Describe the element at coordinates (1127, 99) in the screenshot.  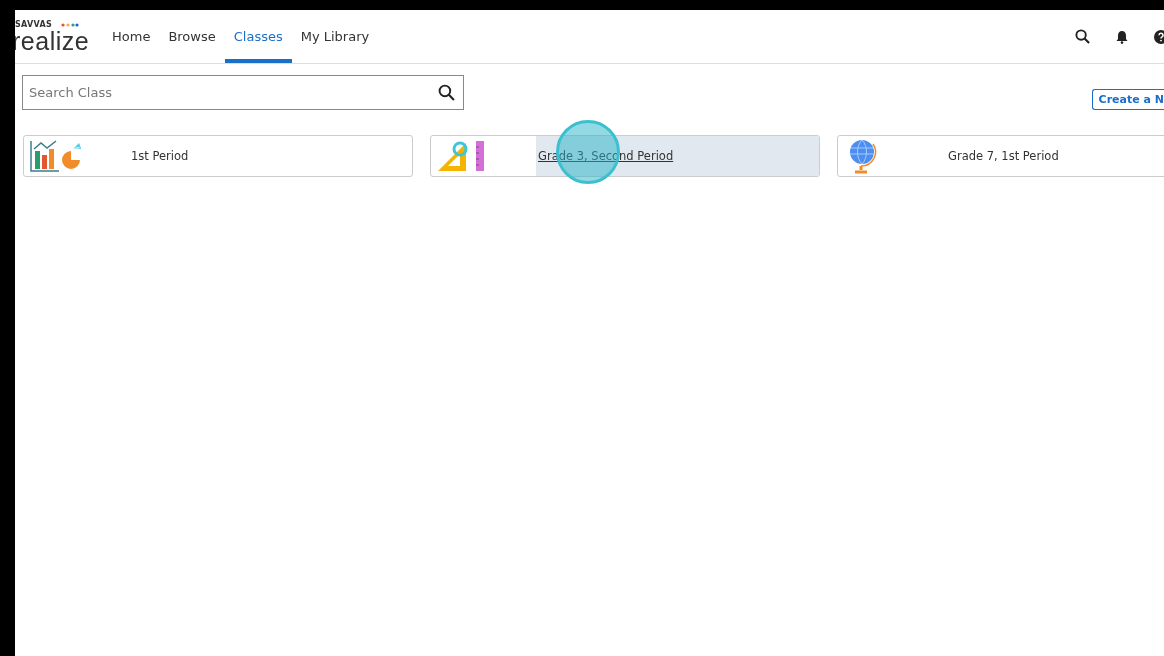
I see `create-class-button: Create a N` at that location.